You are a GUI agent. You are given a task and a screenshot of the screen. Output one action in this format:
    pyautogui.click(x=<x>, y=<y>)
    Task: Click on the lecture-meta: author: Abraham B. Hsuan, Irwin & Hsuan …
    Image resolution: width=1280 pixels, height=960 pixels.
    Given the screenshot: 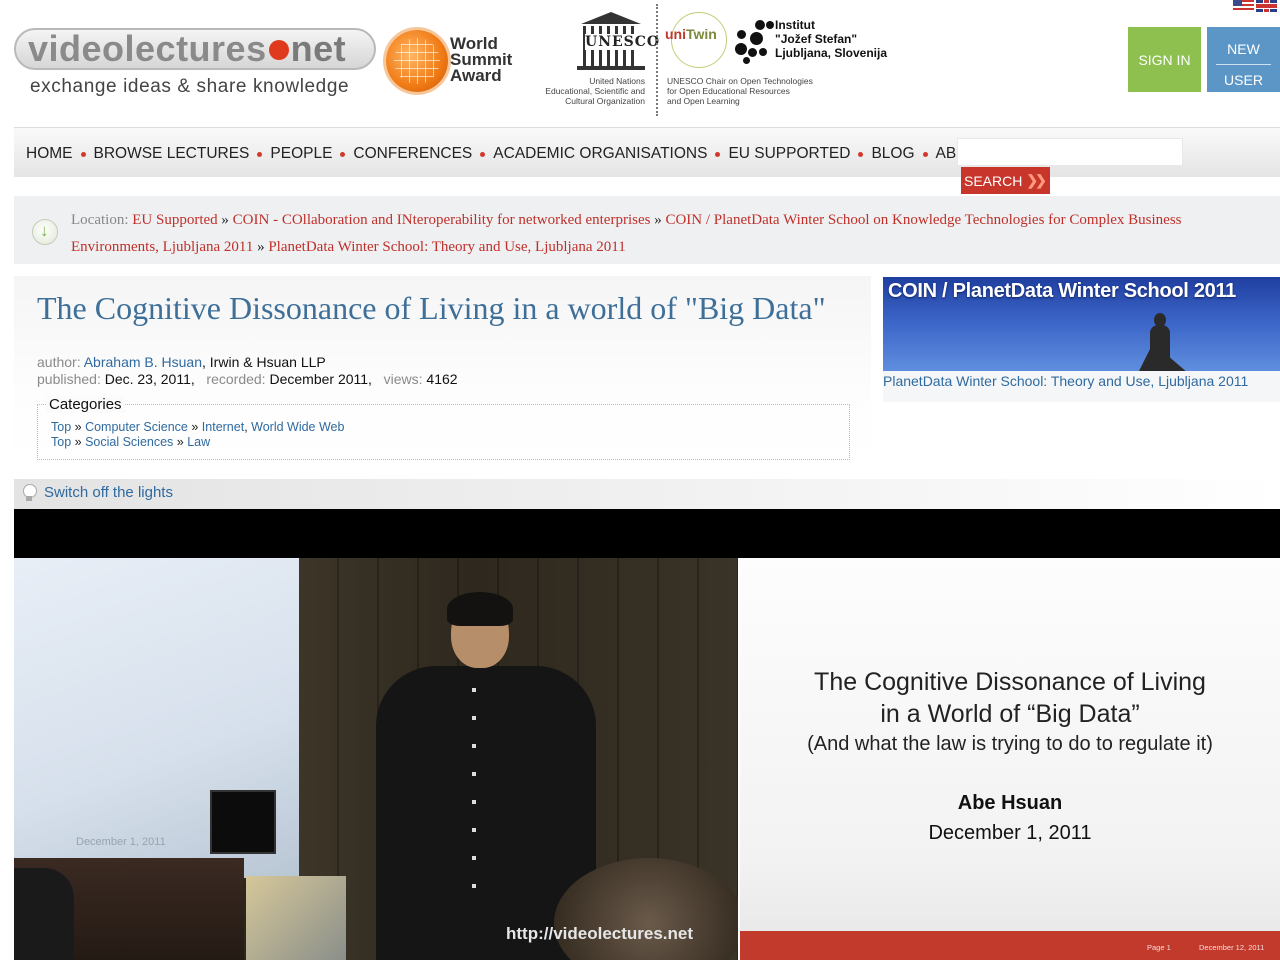 What is the action you would take?
    pyautogui.click(x=247, y=371)
    